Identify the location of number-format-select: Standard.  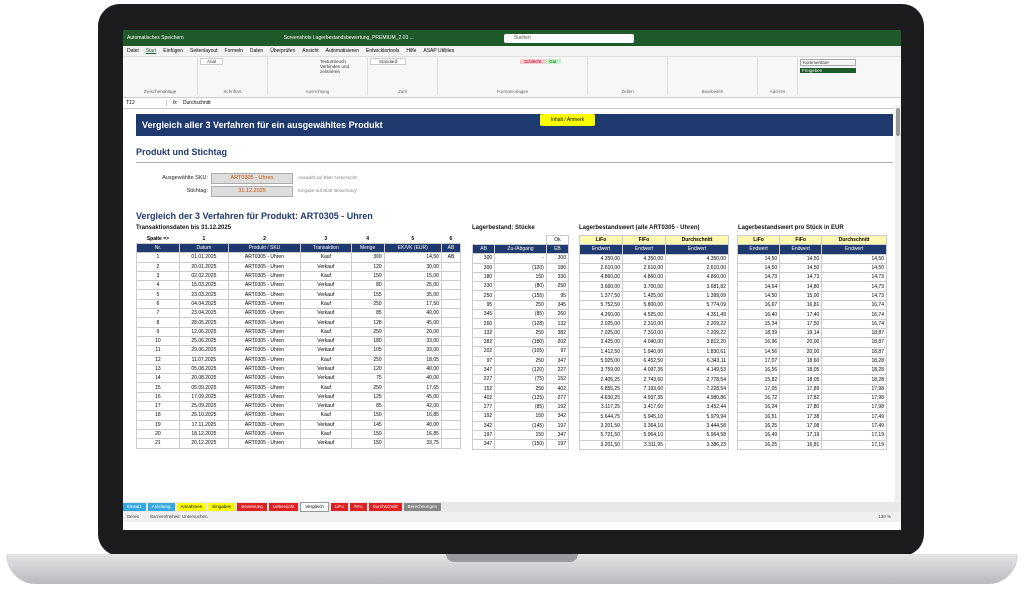
(388, 61).